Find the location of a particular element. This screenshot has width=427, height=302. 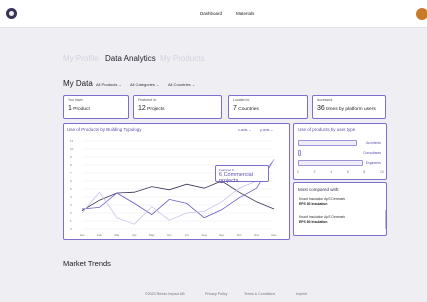

y-tick-label: 10 is located at coordinates (72, 149).